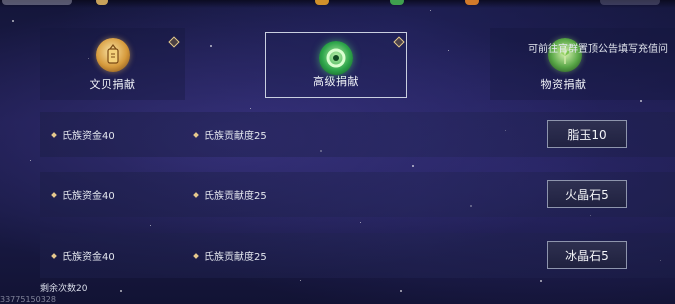 Image resolution: width=675 pixels, height=304 pixels. I want to click on remaining-count: 剩余次数20, so click(64, 289).